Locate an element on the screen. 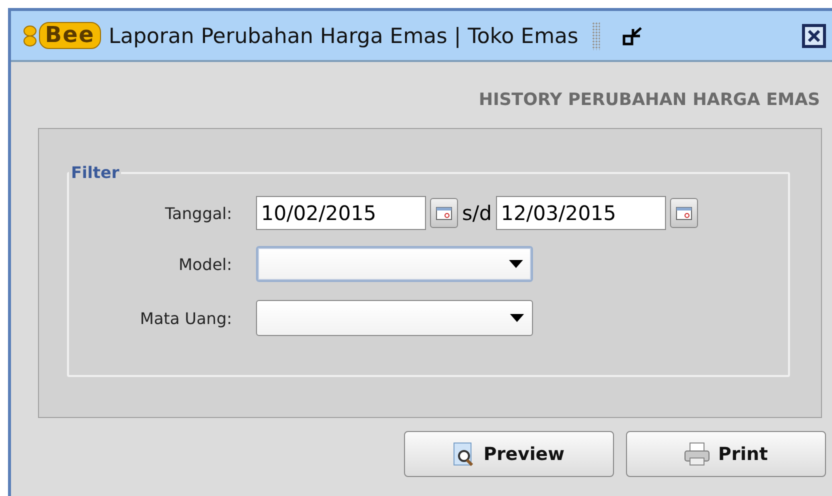 The width and height of the screenshot is (832, 496). date-field: 10/02/2015 is located at coordinates (341, 213).